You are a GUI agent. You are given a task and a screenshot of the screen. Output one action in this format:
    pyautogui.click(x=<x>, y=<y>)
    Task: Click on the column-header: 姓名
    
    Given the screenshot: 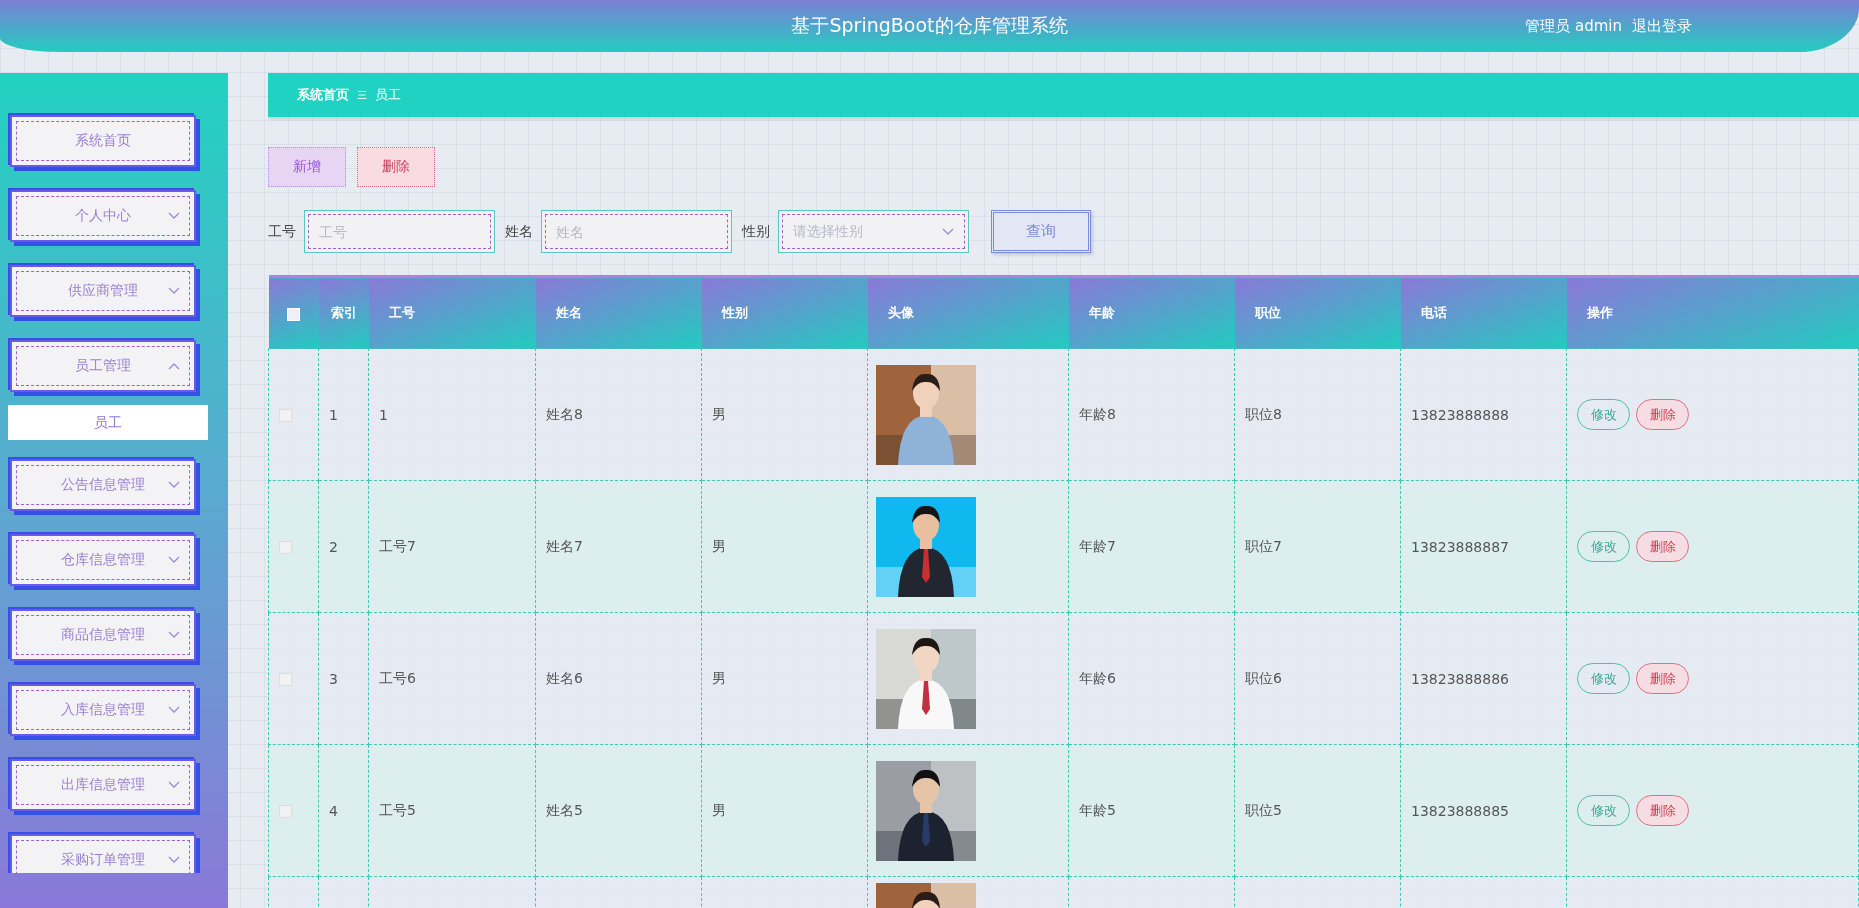 What is the action you would take?
    pyautogui.click(x=618, y=312)
    